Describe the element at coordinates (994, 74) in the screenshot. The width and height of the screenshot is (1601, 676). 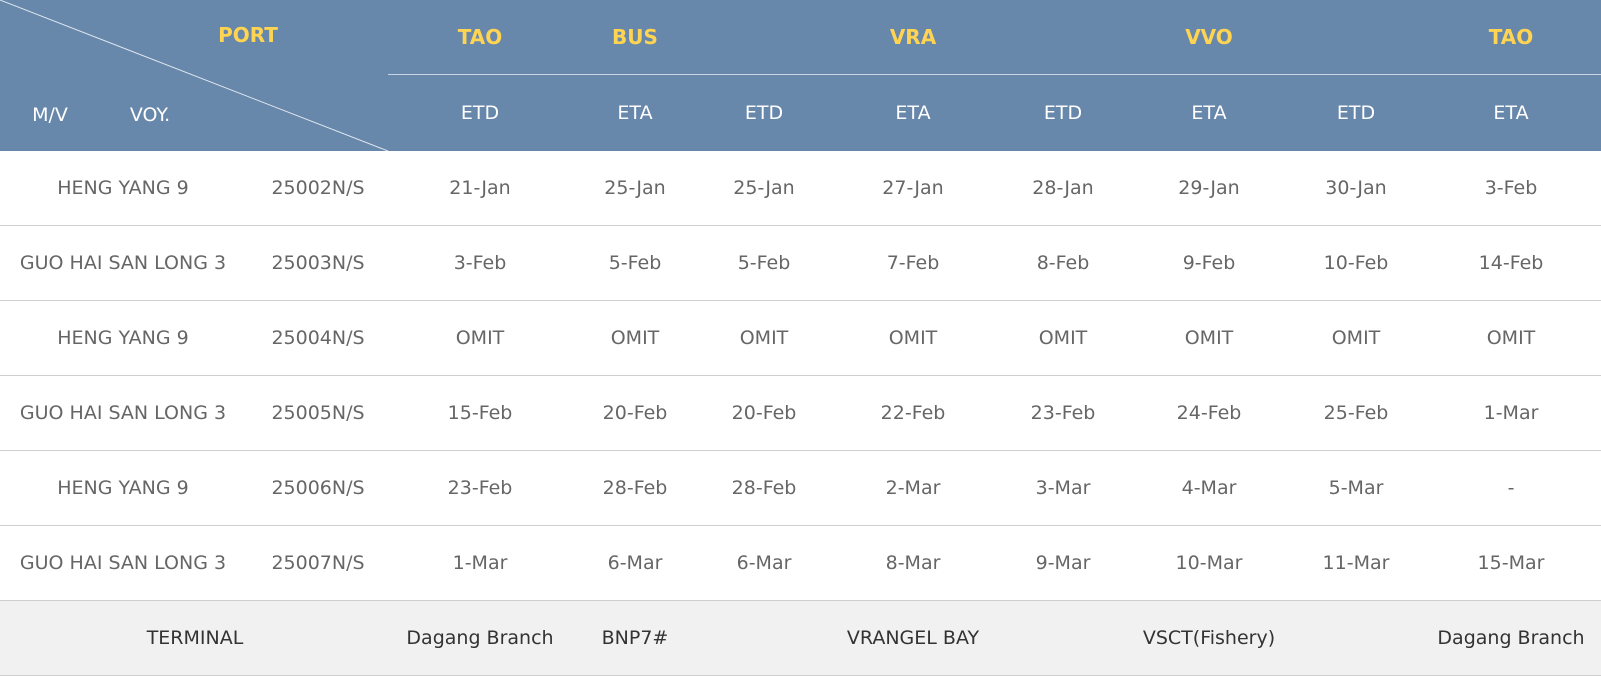
I see `header-row-divider` at that location.